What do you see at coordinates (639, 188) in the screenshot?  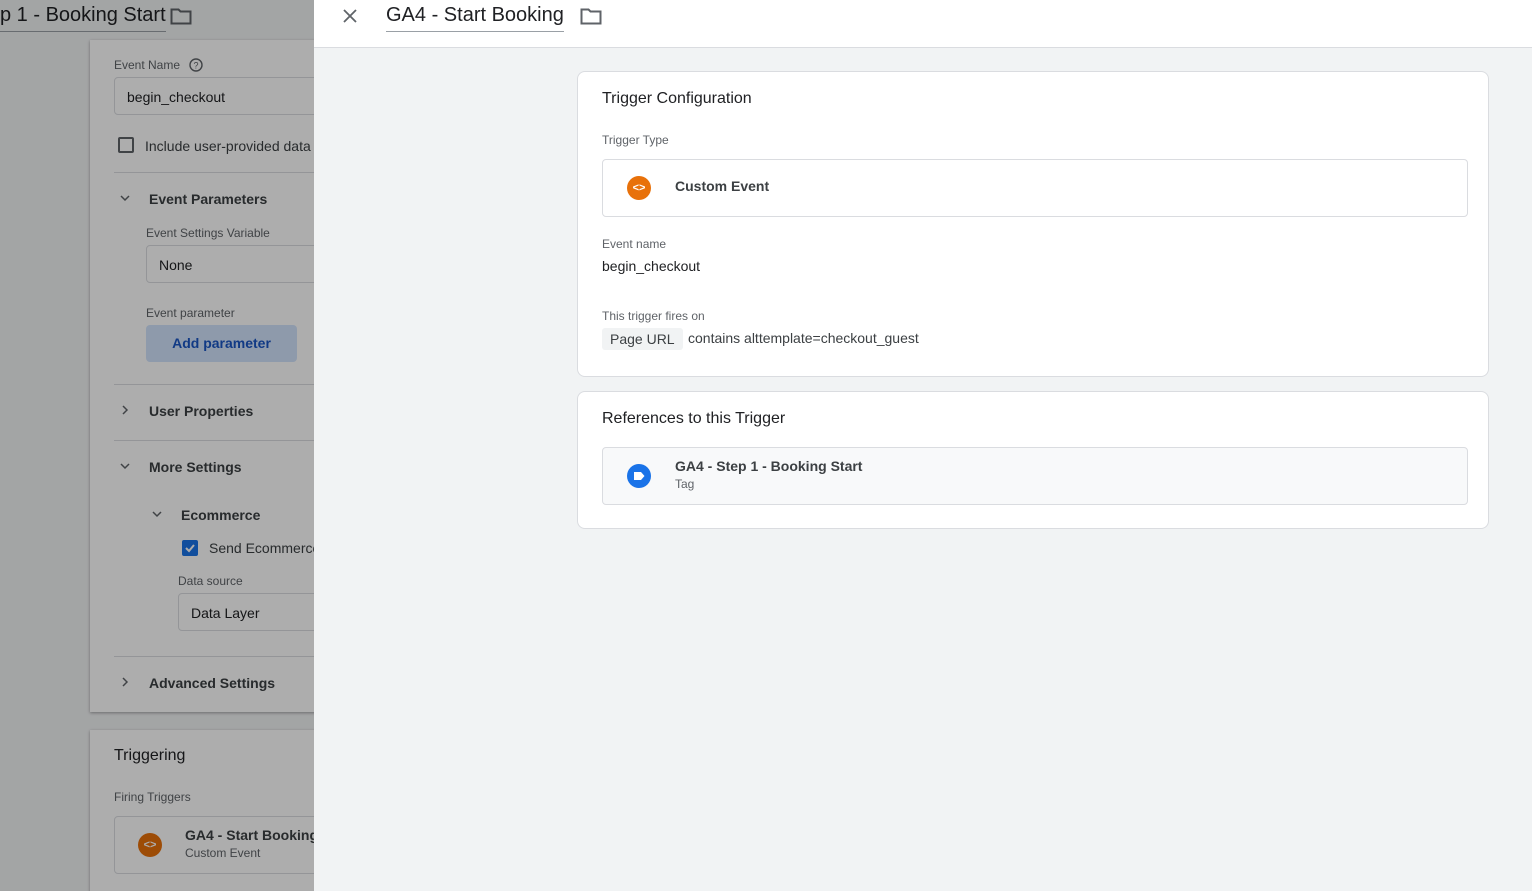 I see `custom-event-icon: <>` at bounding box center [639, 188].